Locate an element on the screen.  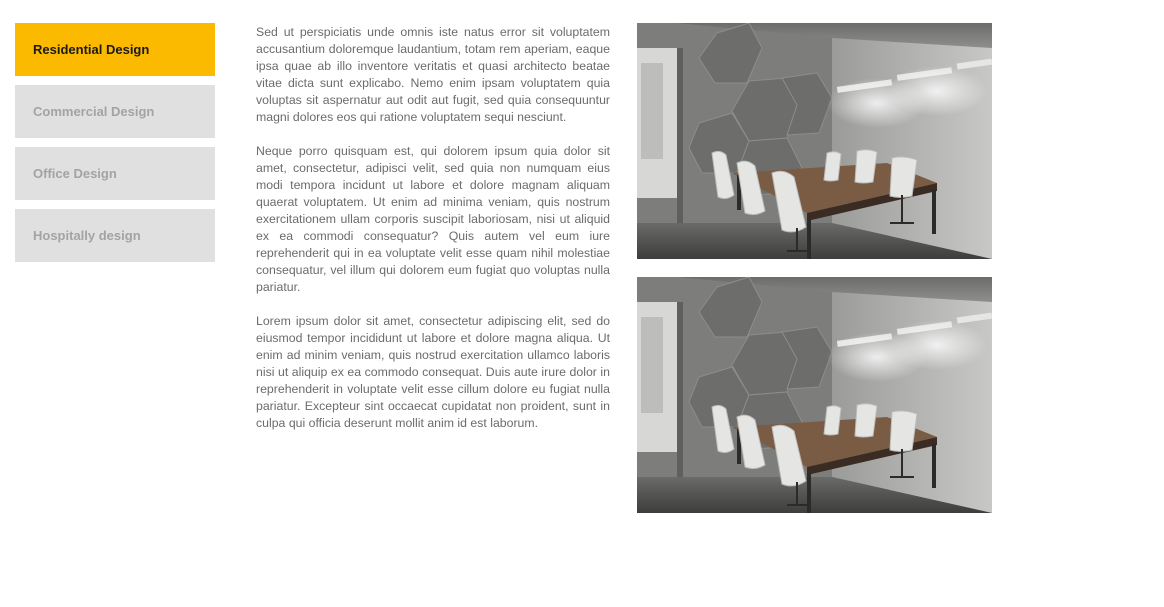
tab-office-design: Office Design is located at coordinates (115, 173).